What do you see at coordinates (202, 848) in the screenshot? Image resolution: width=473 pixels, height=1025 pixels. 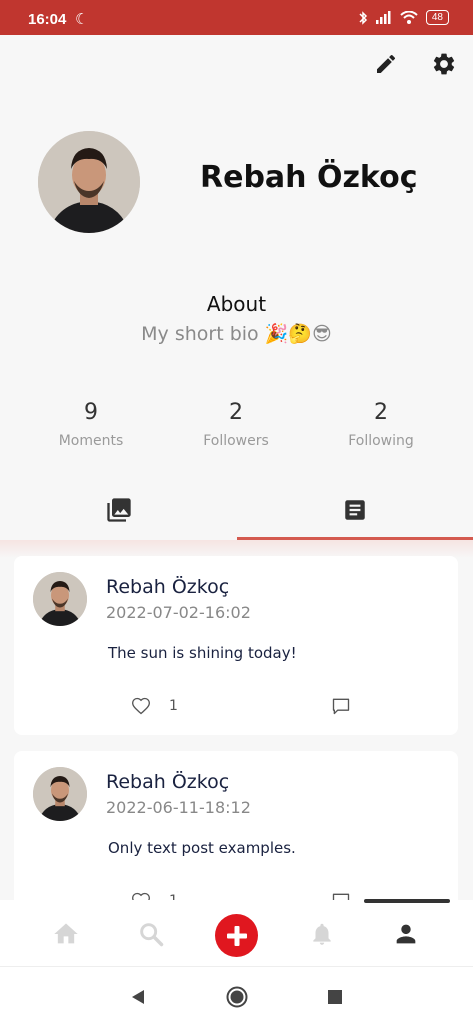 I see `post-text: Only text post examples.` at bounding box center [202, 848].